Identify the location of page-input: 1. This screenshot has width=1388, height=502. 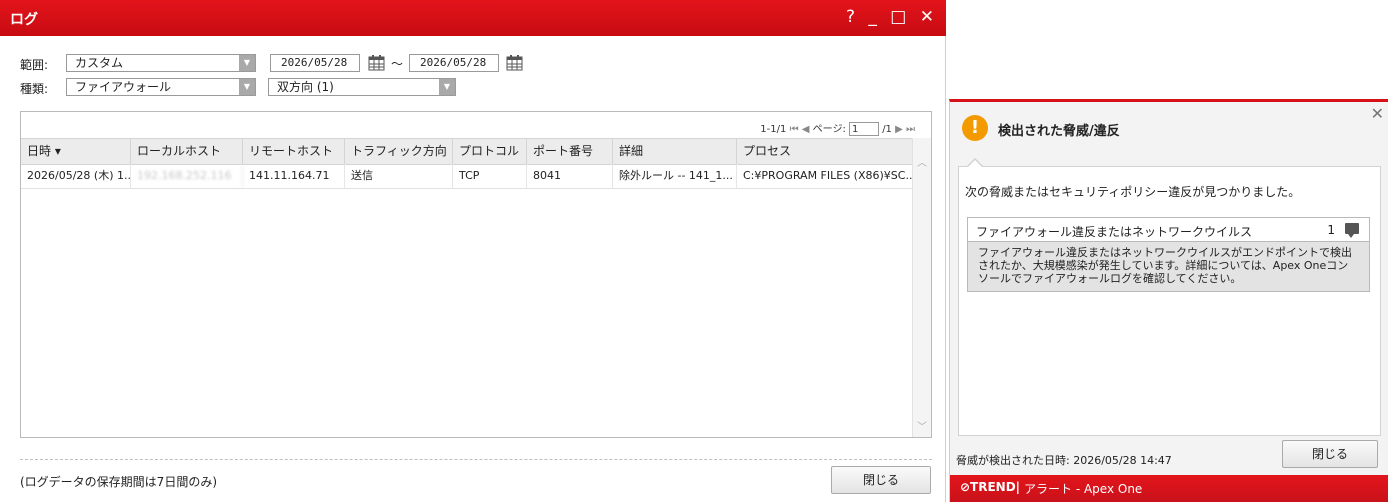
(864, 129).